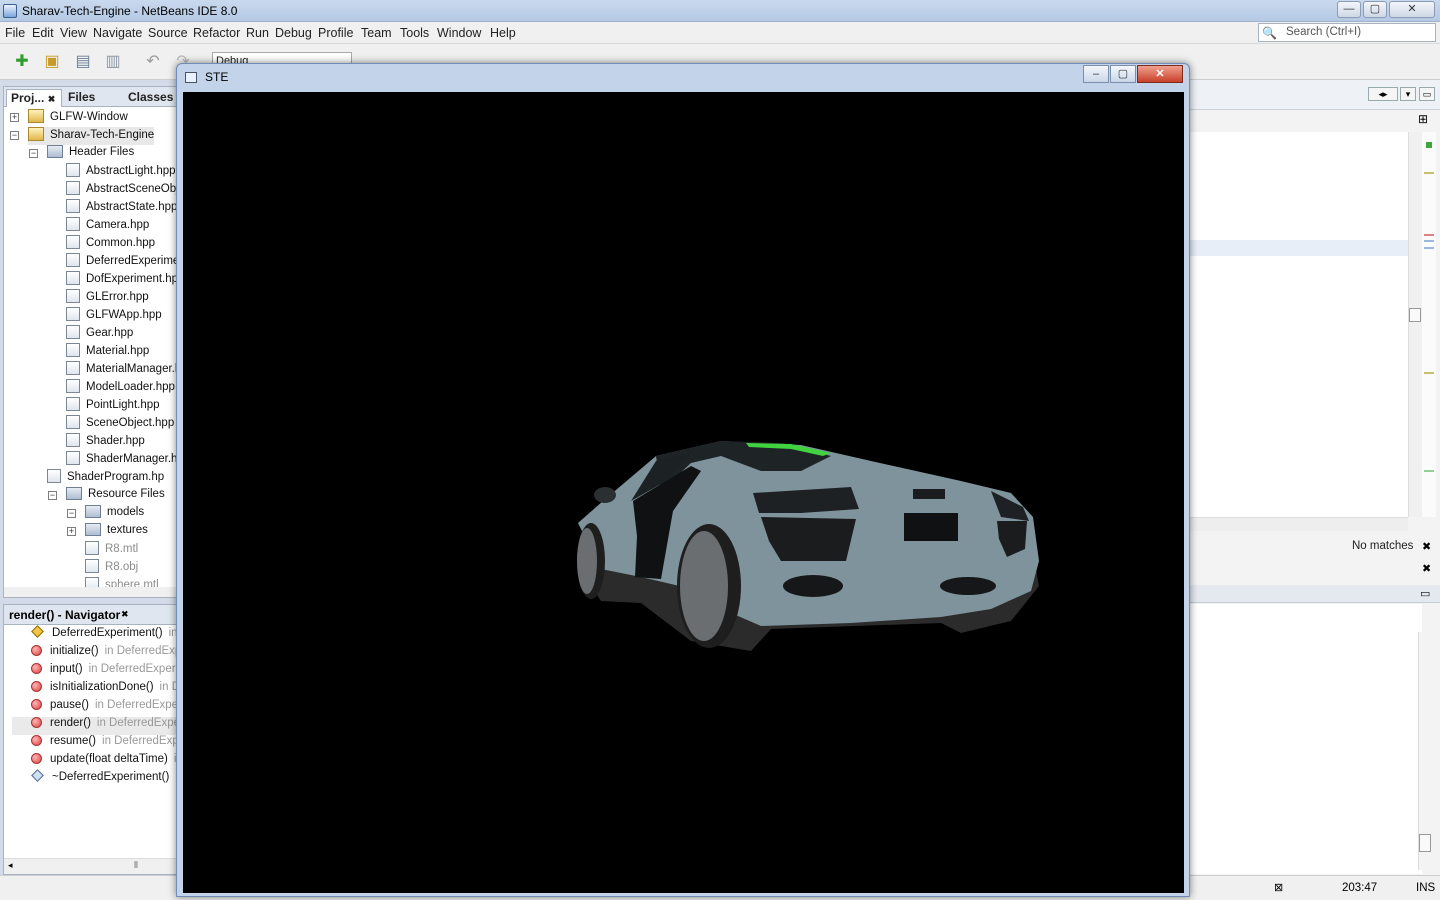 This screenshot has width=1440, height=900. Describe the element at coordinates (78, 118) in the screenshot. I see `tree-project-item: GLFW-Window` at that location.